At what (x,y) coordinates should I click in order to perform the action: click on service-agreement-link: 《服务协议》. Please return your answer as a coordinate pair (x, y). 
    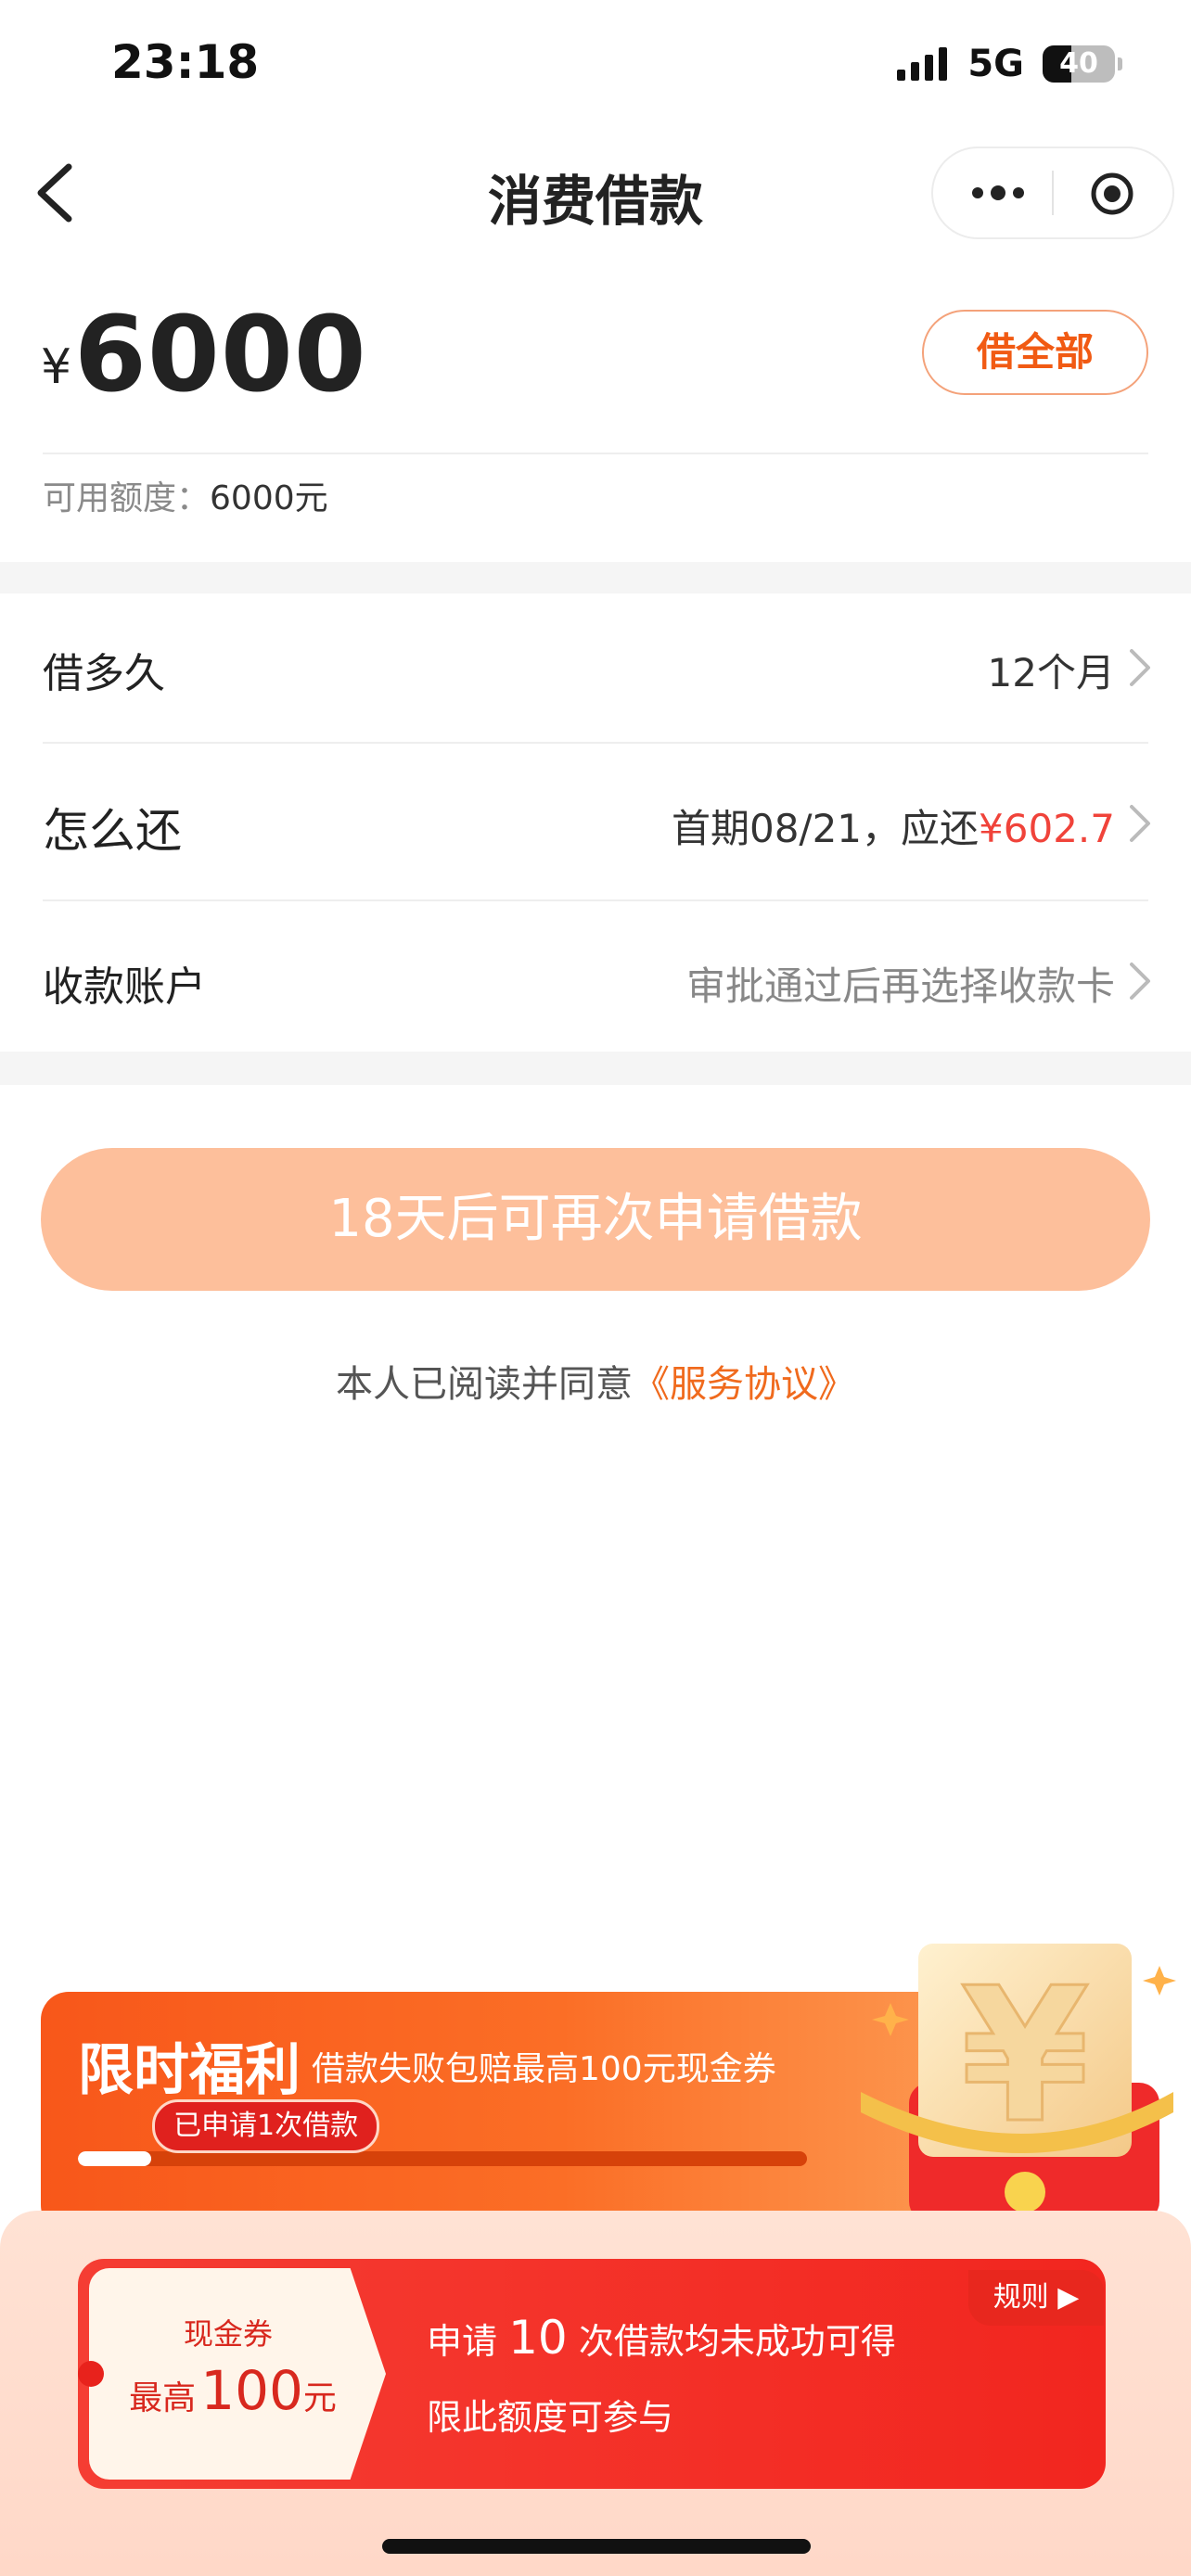
    Looking at the image, I should click on (744, 1384).